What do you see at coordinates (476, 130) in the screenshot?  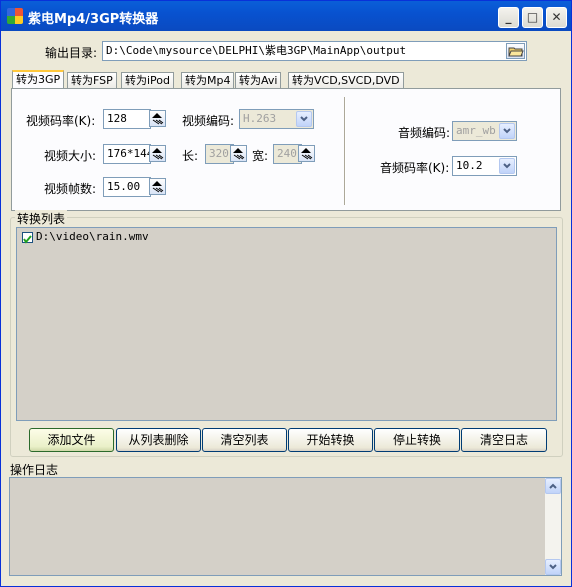 I see `audio-codec-value: amr_wb` at bounding box center [476, 130].